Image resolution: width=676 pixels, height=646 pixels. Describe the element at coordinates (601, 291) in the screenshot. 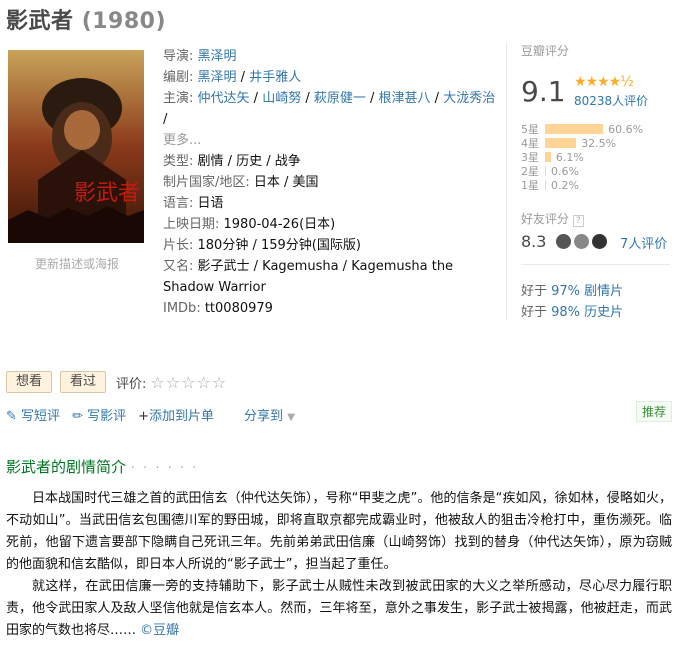

I see `better-genre-link: 剧情片` at that location.